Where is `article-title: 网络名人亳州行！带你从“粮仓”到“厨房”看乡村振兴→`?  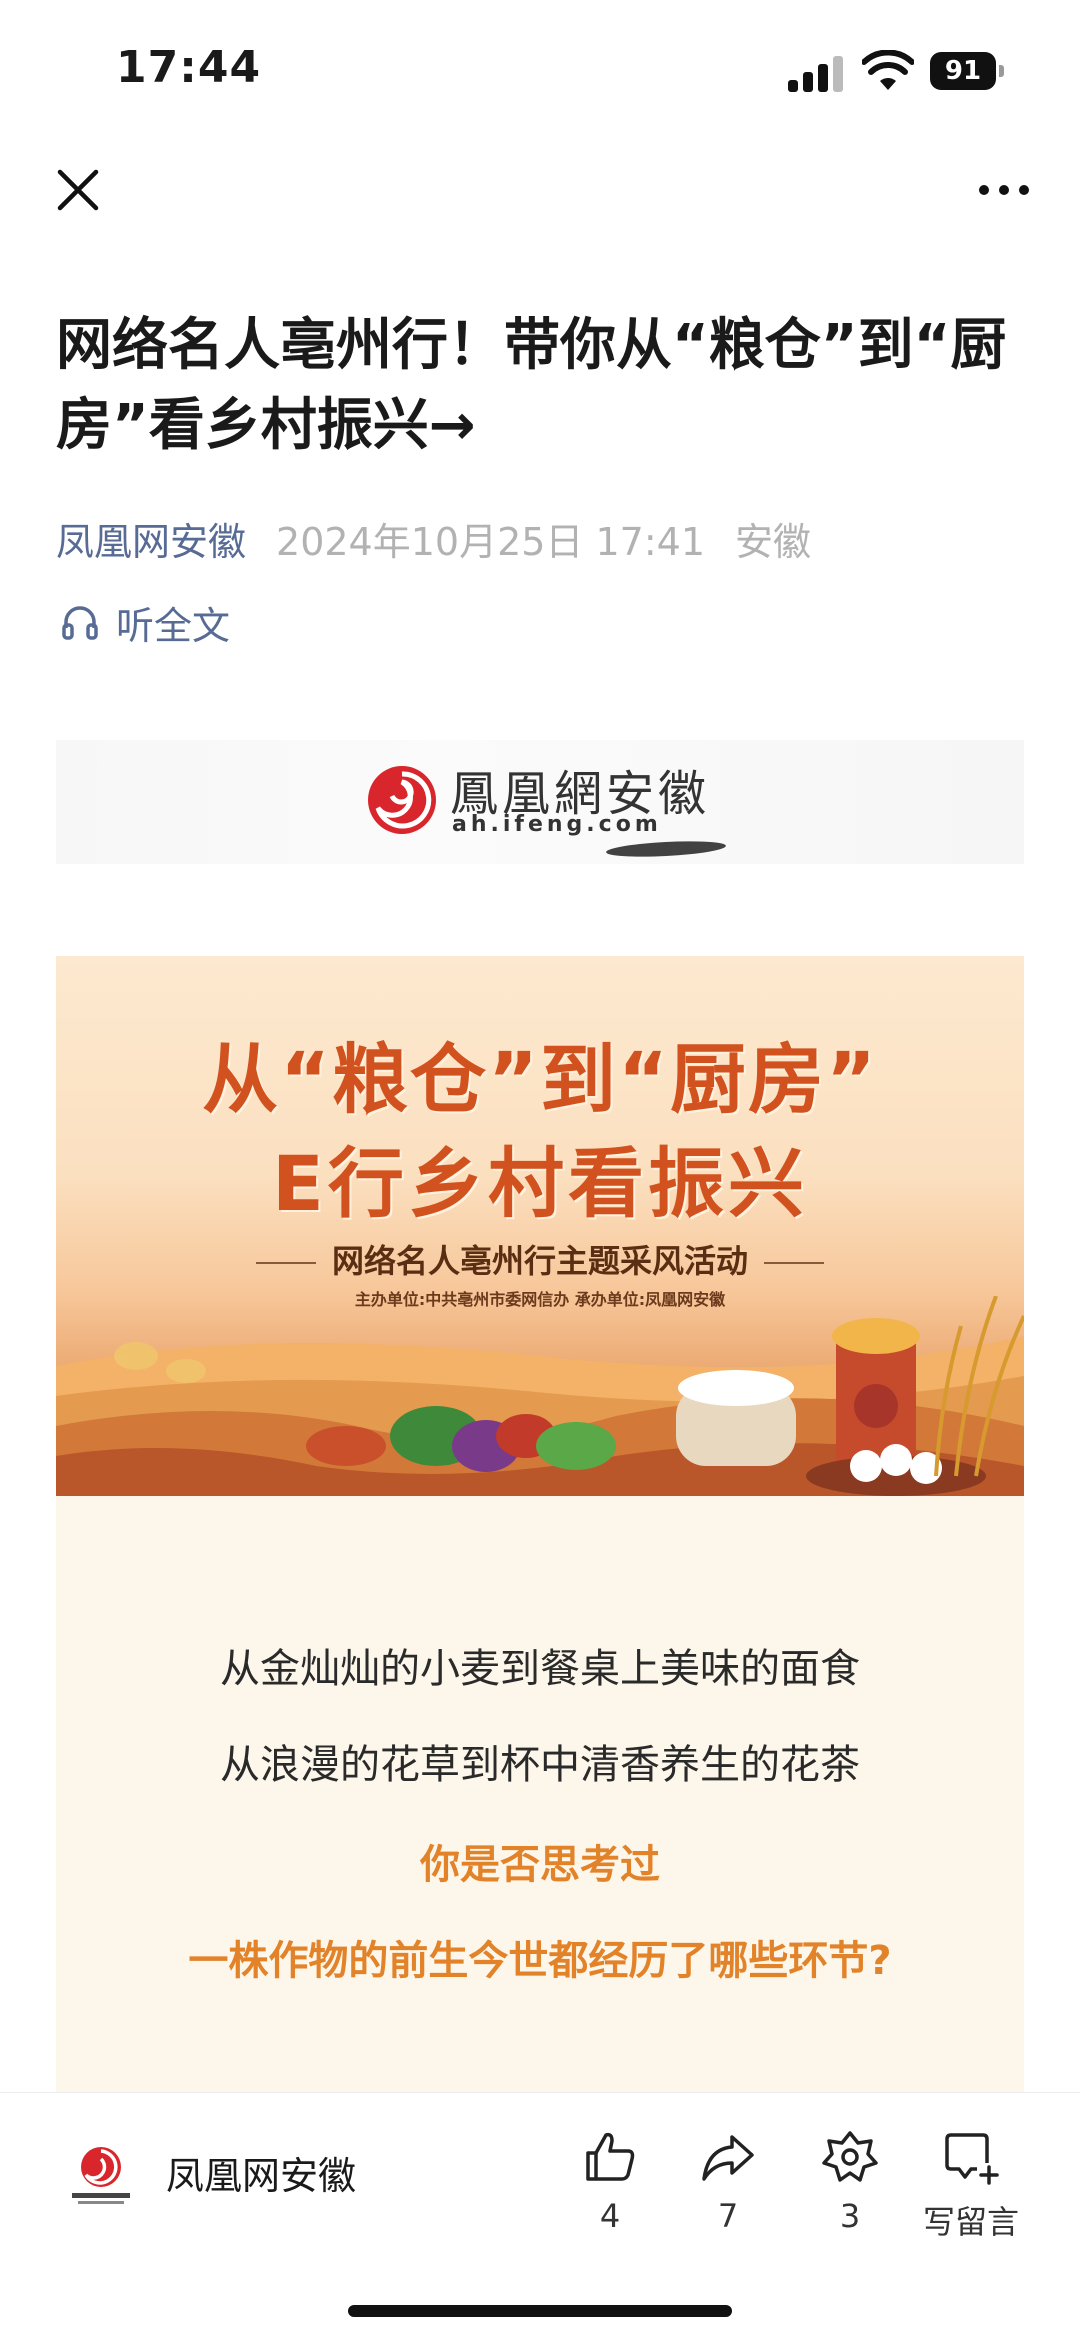
article-title: 网络名人亳州行！带你从“粮仓”到“厨房”看乡村振兴→ is located at coordinates (531, 385).